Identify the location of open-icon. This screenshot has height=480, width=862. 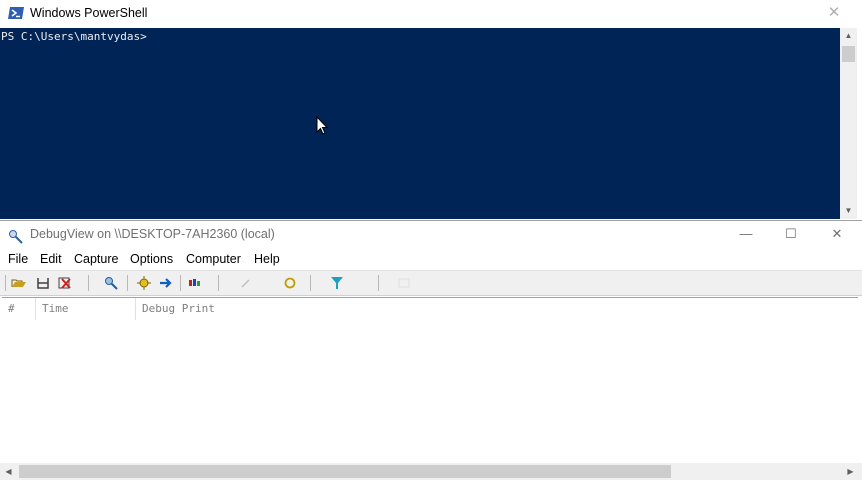
(18, 283).